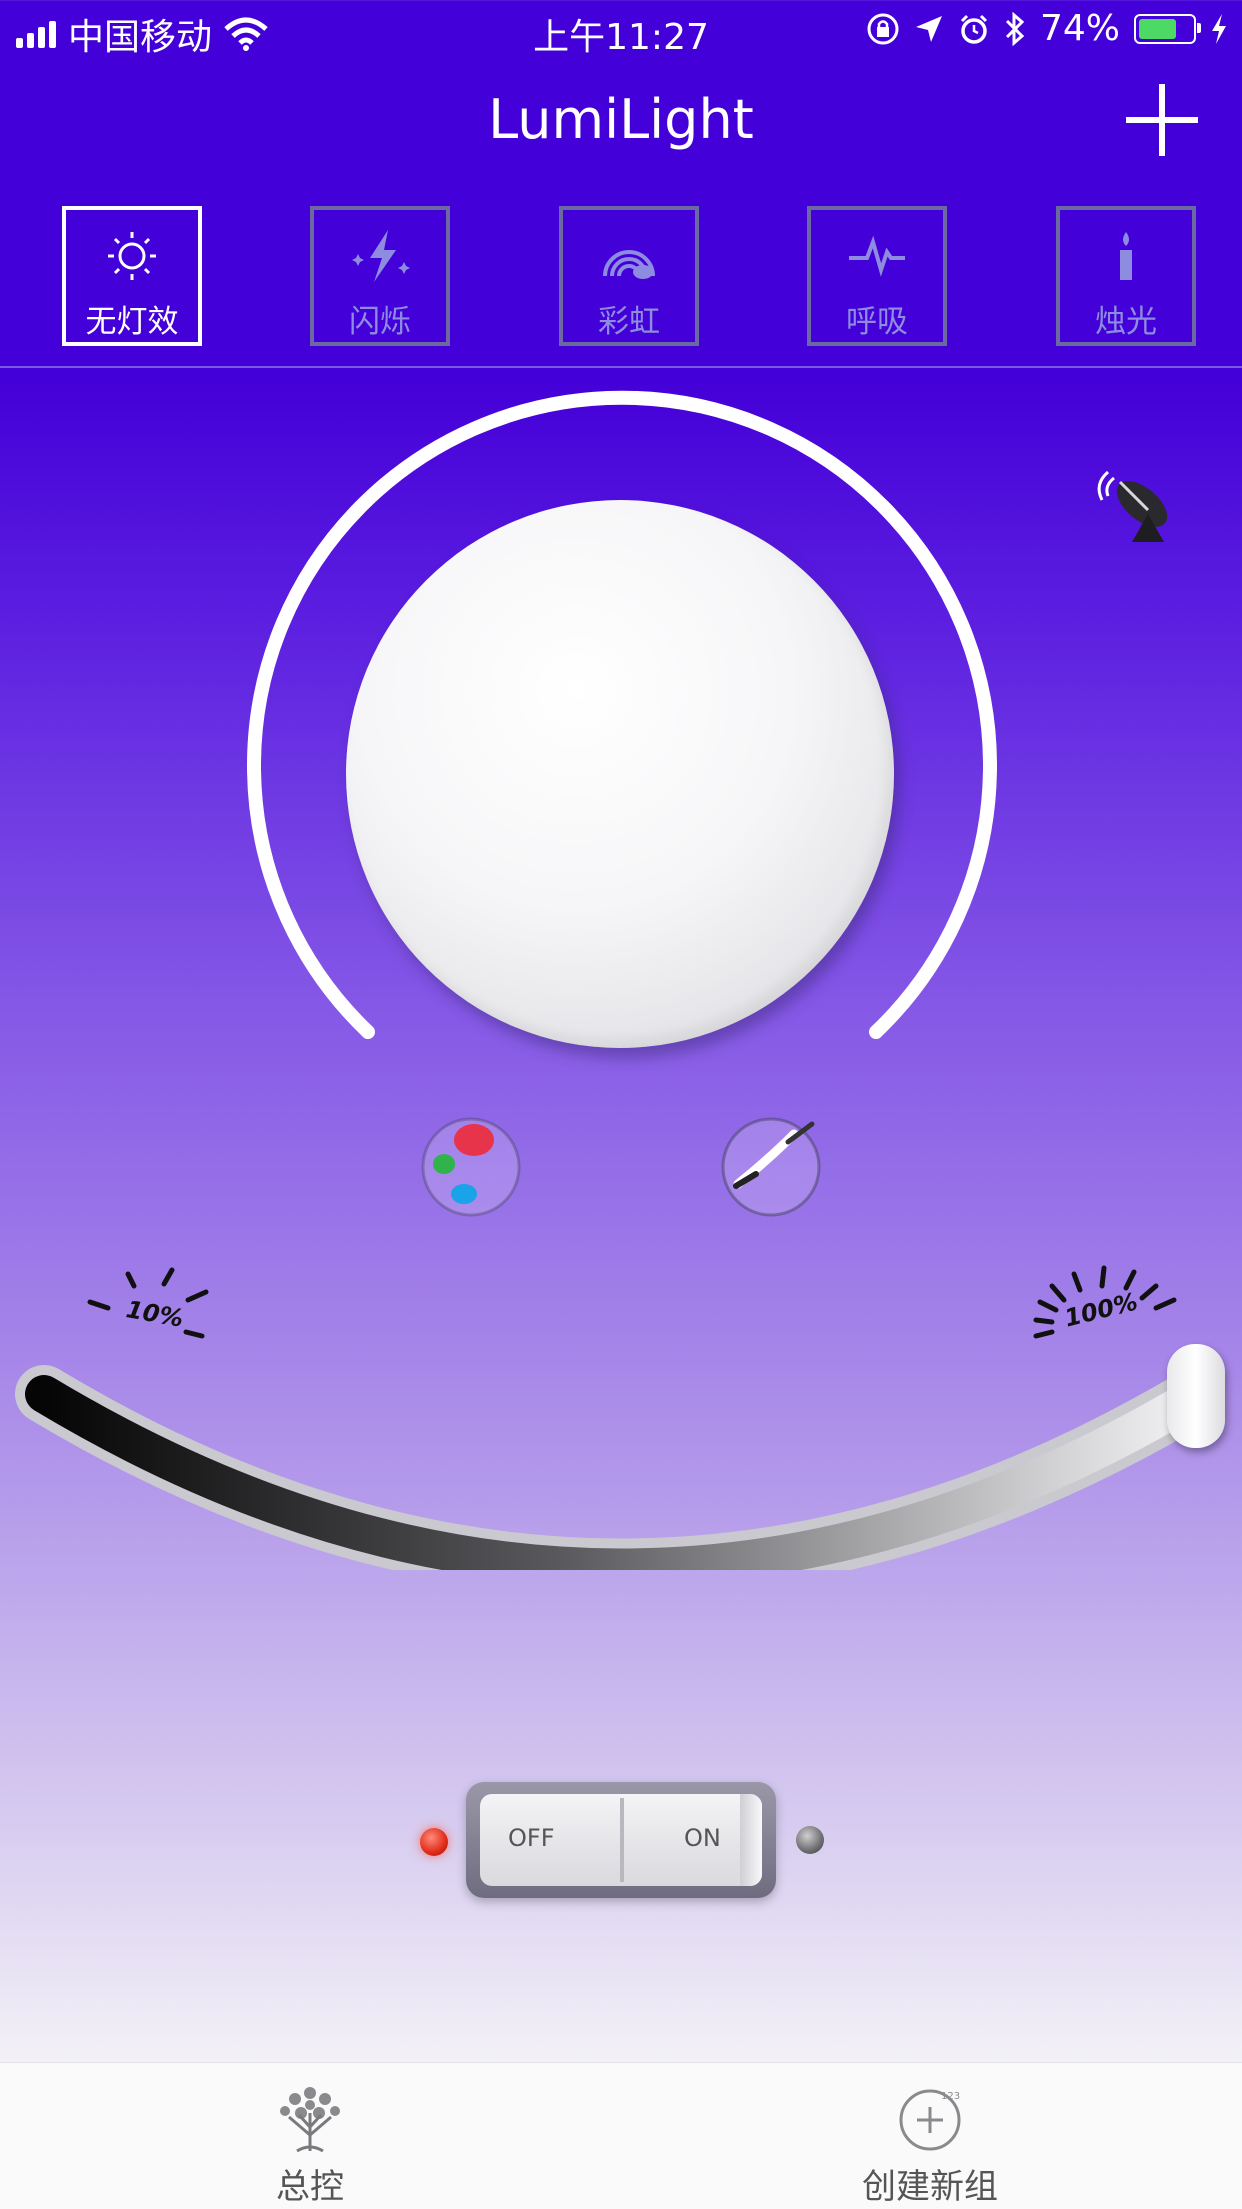 The height and width of the screenshot is (2209, 1242). I want to click on tab-master-control: 总控, so click(310, 2145).